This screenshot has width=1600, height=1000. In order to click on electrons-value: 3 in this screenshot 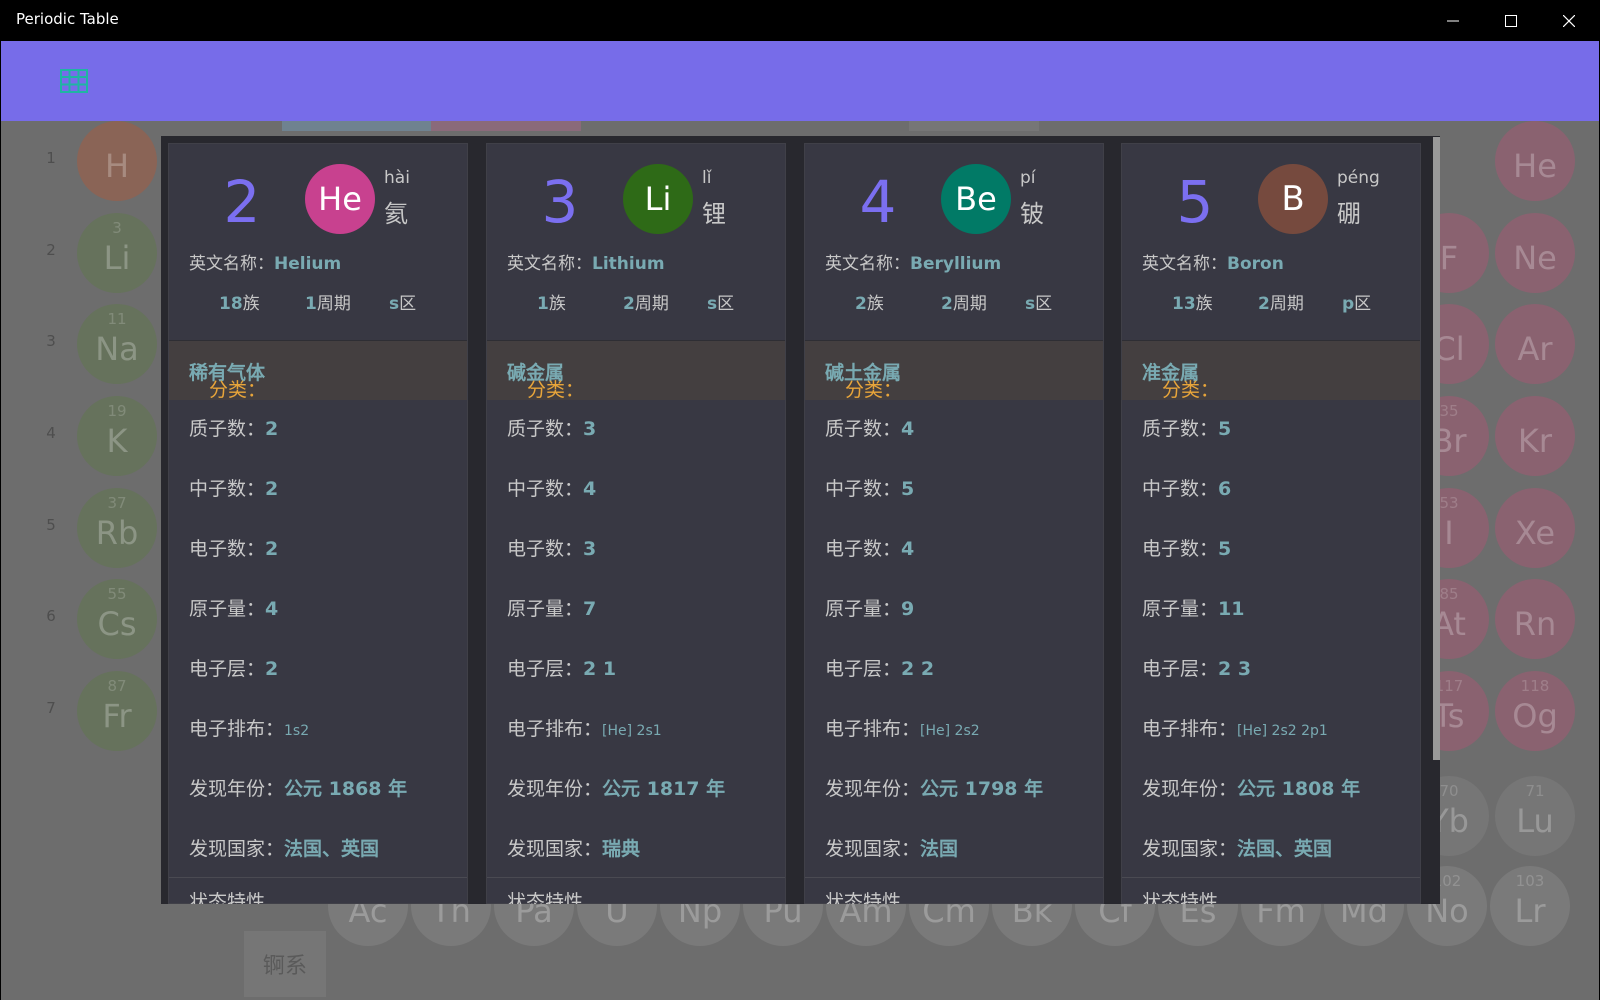, I will do `click(590, 549)`.